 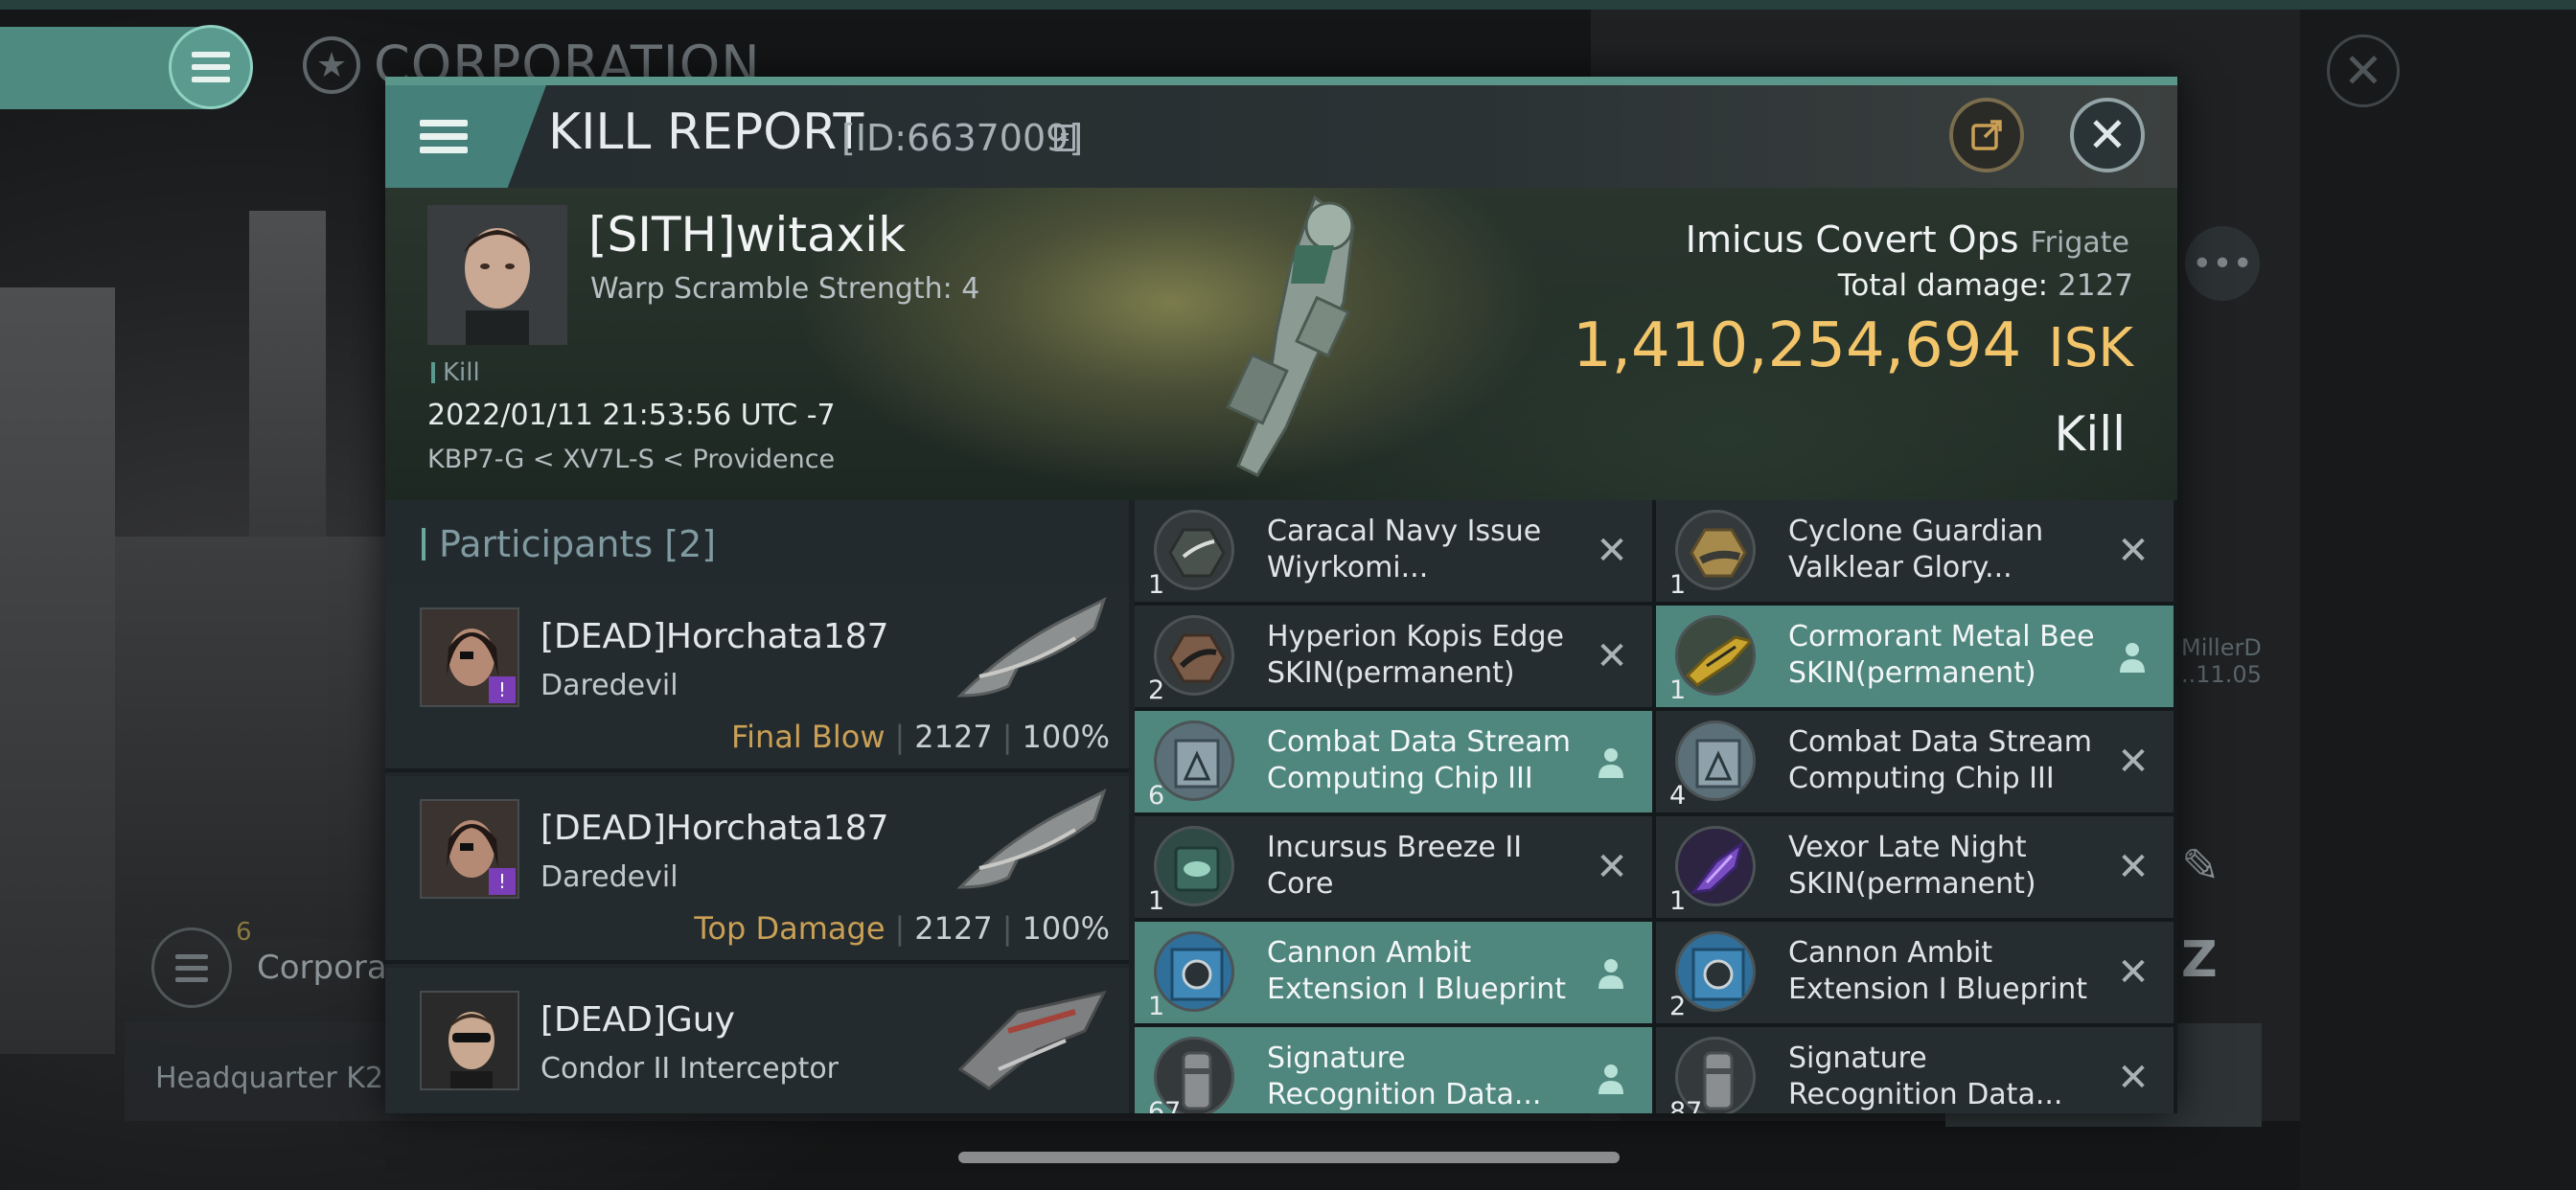 What do you see at coordinates (1415, 655) in the screenshot?
I see `item-name: Hyperion Kopis Edge SKIN(permanent)` at bounding box center [1415, 655].